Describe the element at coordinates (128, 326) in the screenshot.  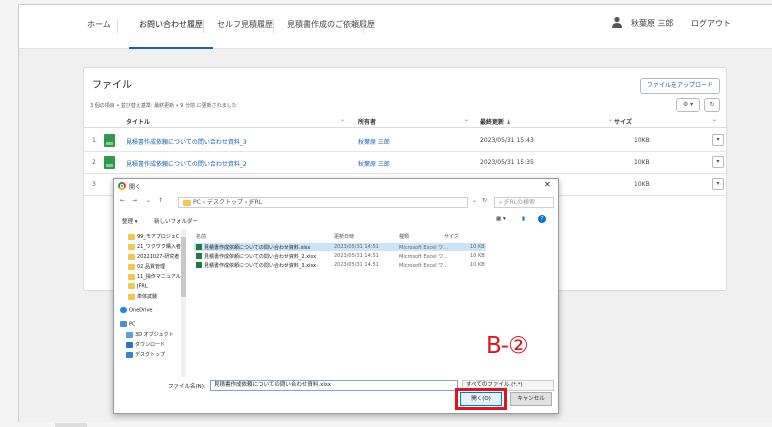
I see `tree-item-pc: PC` at that location.